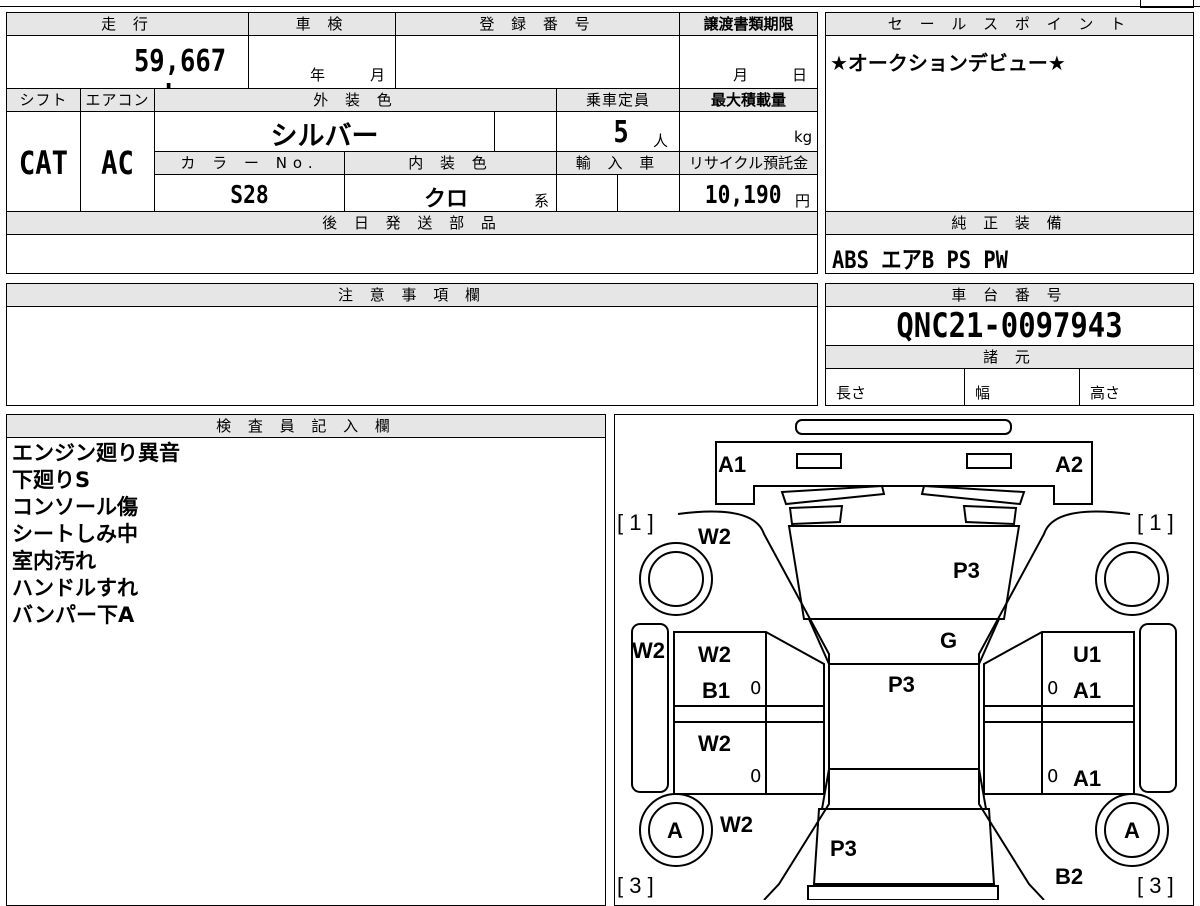 The height and width of the screenshot is (906, 1200). I want to click on capacity-value: 5, so click(621, 132).